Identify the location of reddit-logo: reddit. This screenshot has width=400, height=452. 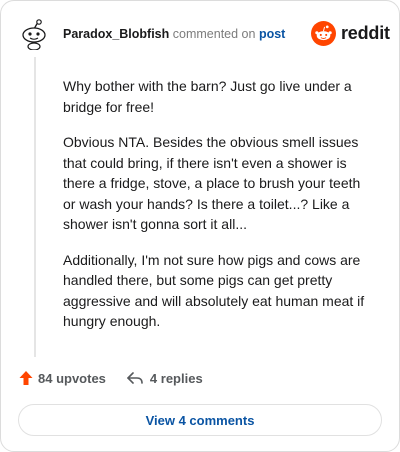
(350, 33).